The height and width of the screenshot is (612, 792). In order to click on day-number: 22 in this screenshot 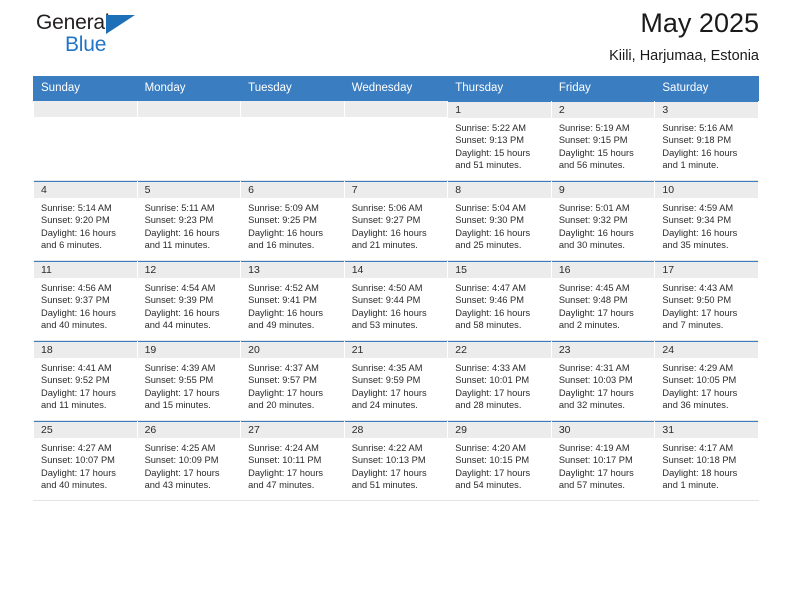, I will do `click(499, 350)`.